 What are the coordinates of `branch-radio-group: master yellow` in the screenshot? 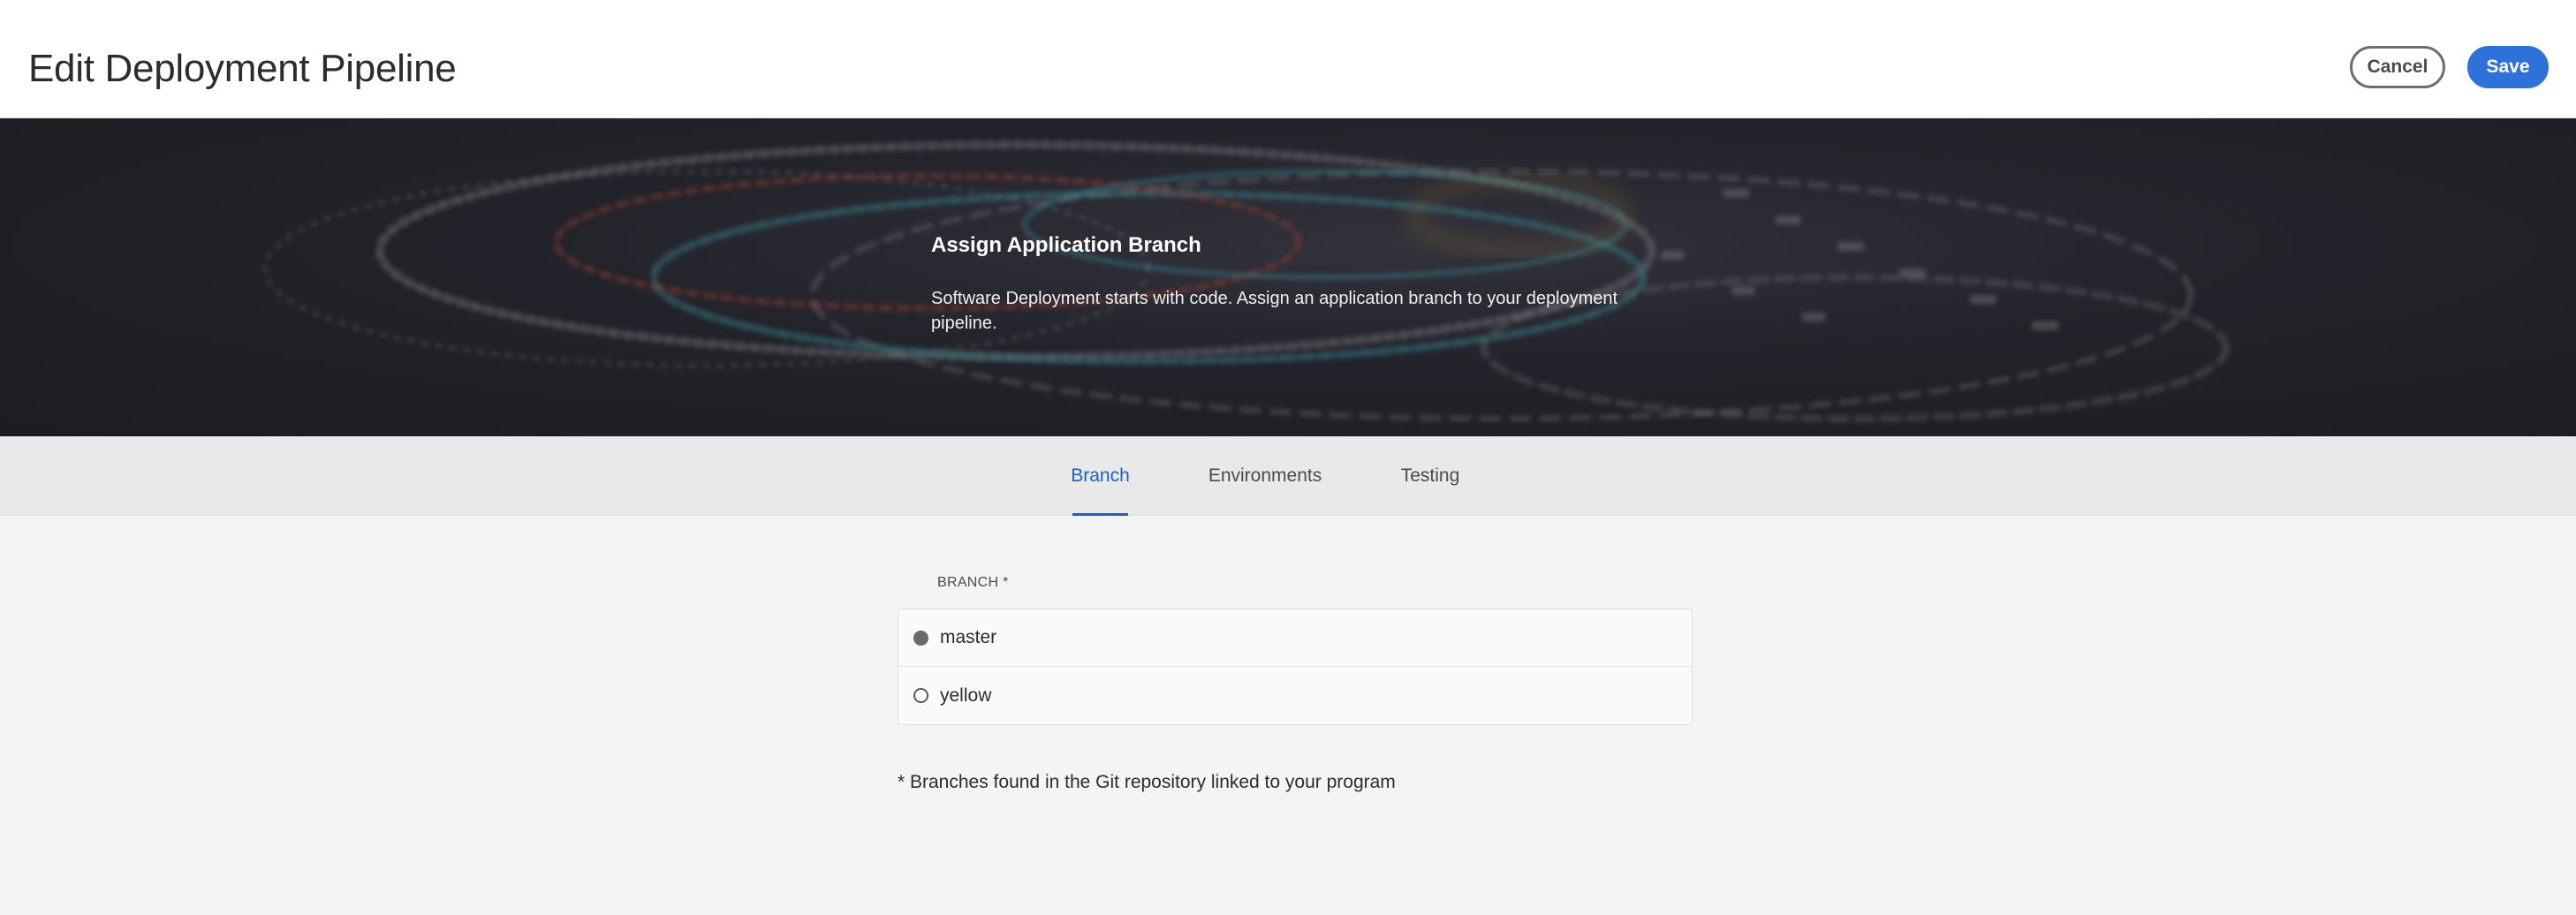 It's located at (1295, 667).